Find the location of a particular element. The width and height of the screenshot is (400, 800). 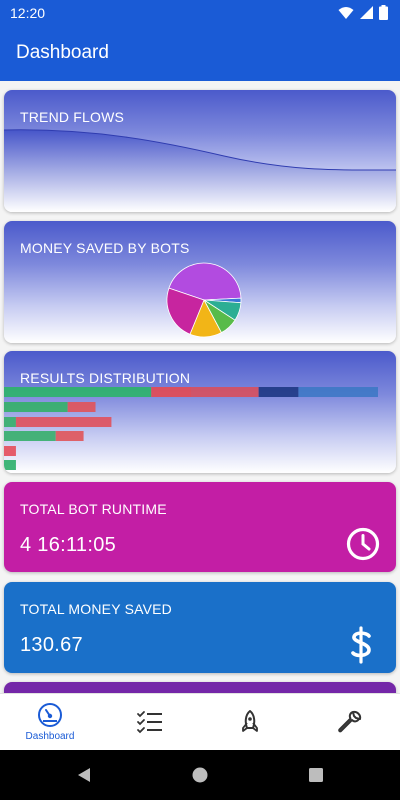

money-saved-by-bots-card: MONEY SAVED BY BOTS is located at coordinates (200, 282).